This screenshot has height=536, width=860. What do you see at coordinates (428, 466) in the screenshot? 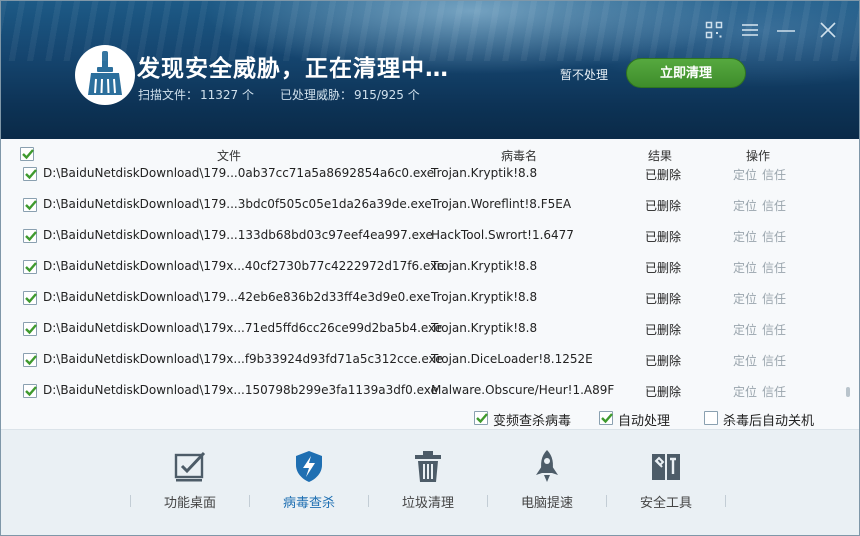
I see `trash-bin-icon` at bounding box center [428, 466].